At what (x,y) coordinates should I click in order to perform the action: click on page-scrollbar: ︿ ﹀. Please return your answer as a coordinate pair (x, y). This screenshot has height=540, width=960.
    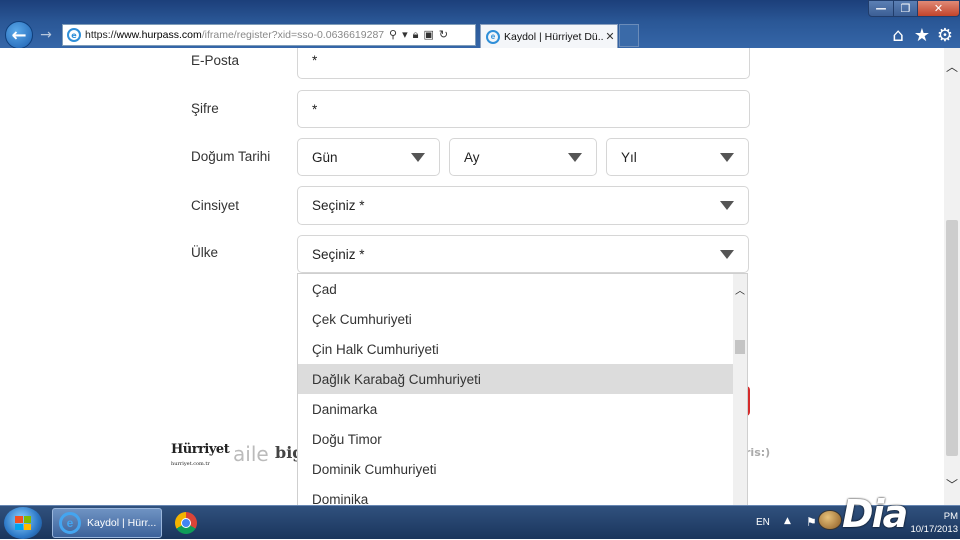
    Looking at the image, I should click on (952, 276).